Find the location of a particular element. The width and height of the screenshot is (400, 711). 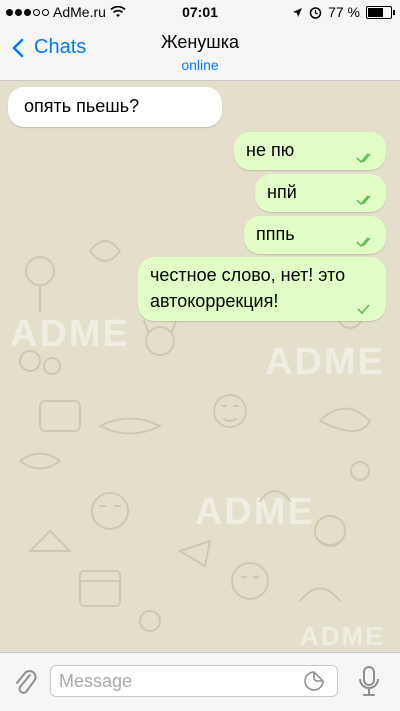

message-bubble-outgoing: честное слово, нет! это автокоррекция! is located at coordinates (262, 289).